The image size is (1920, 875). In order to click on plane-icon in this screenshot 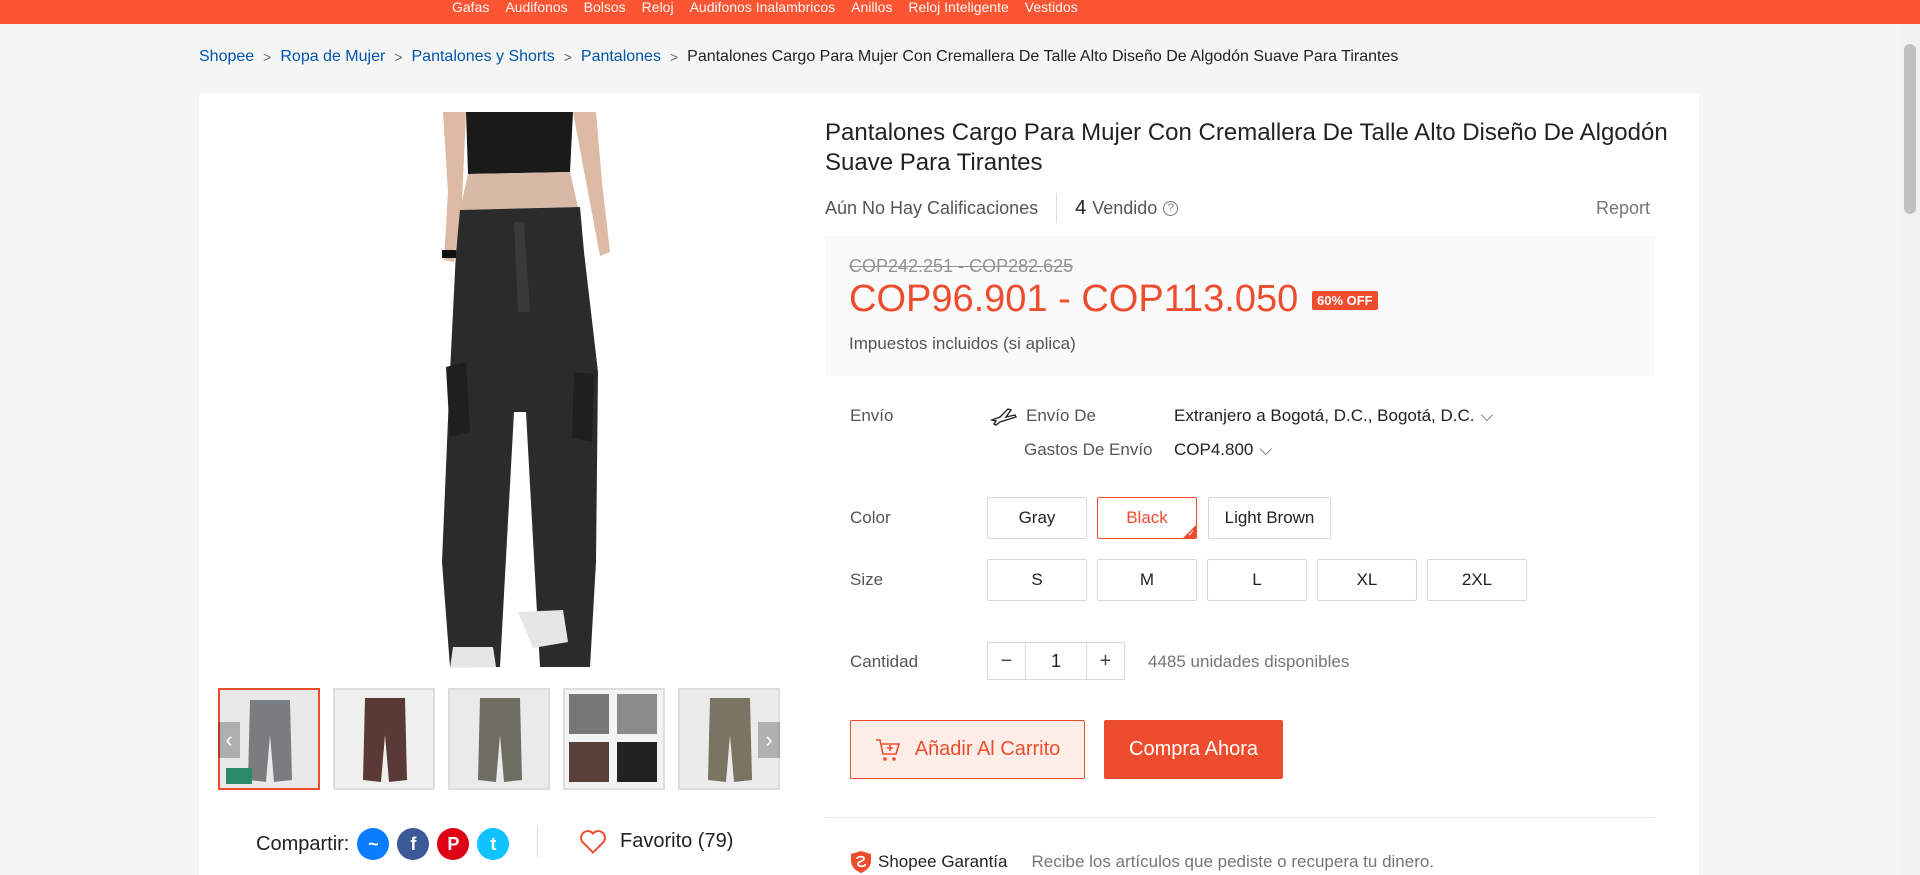, I will do `click(1003, 417)`.